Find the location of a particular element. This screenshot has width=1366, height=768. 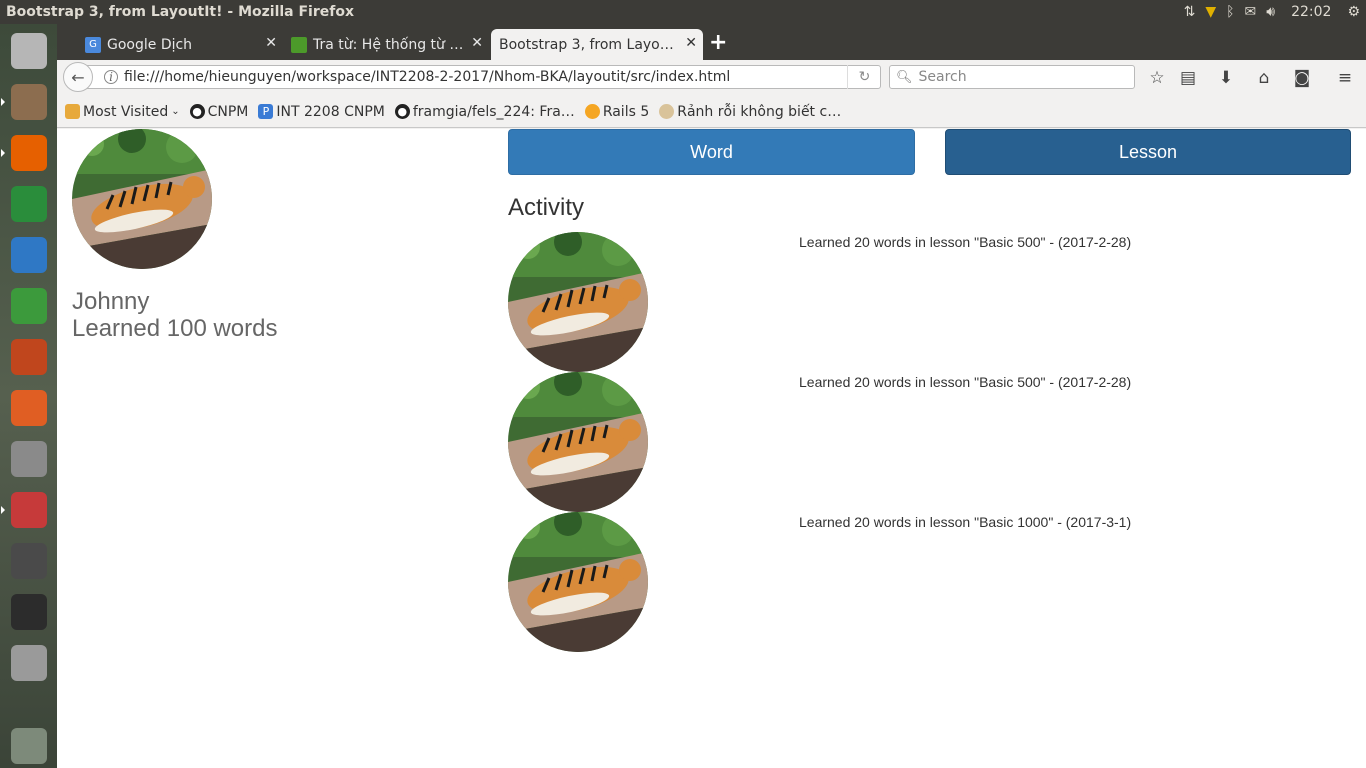

volume-icon: 🔊︎ is located at coordinates (1270, 12).